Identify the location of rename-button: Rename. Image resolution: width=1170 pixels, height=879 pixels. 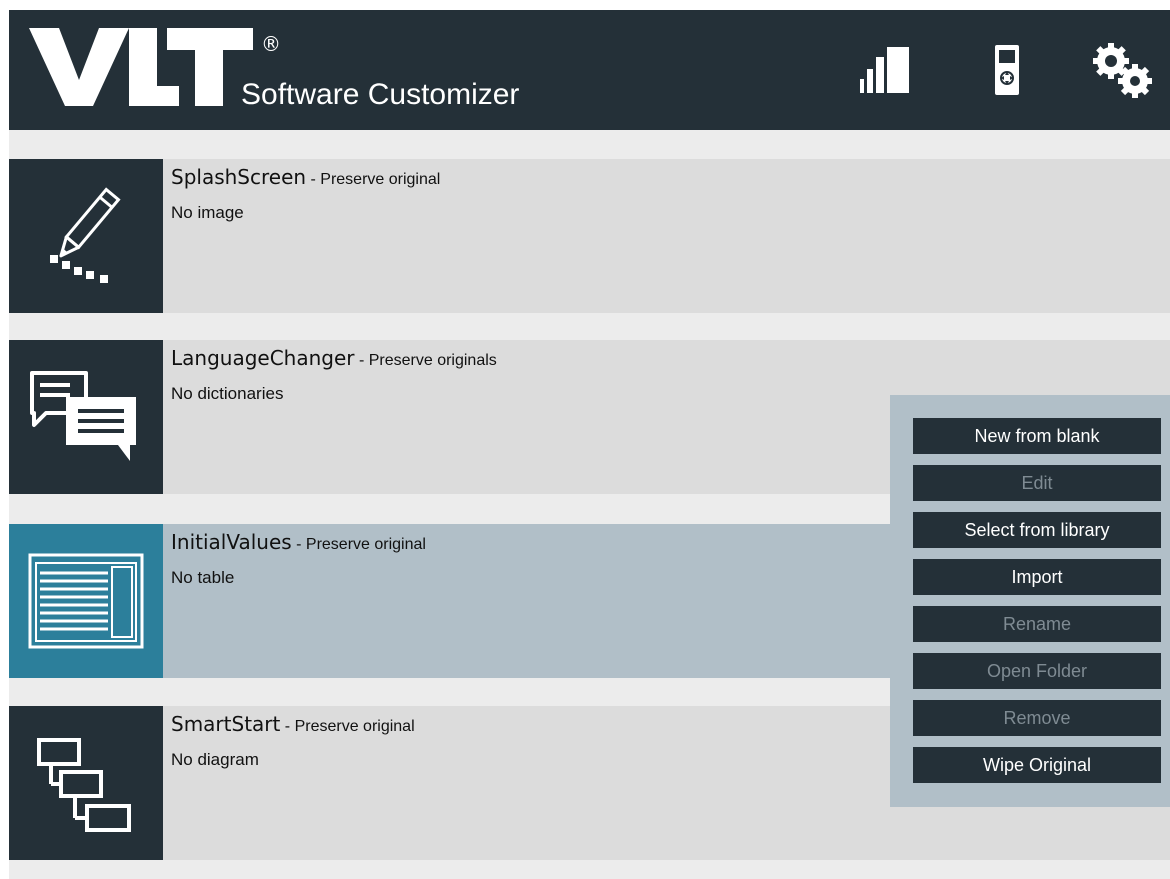
(1037, 624).